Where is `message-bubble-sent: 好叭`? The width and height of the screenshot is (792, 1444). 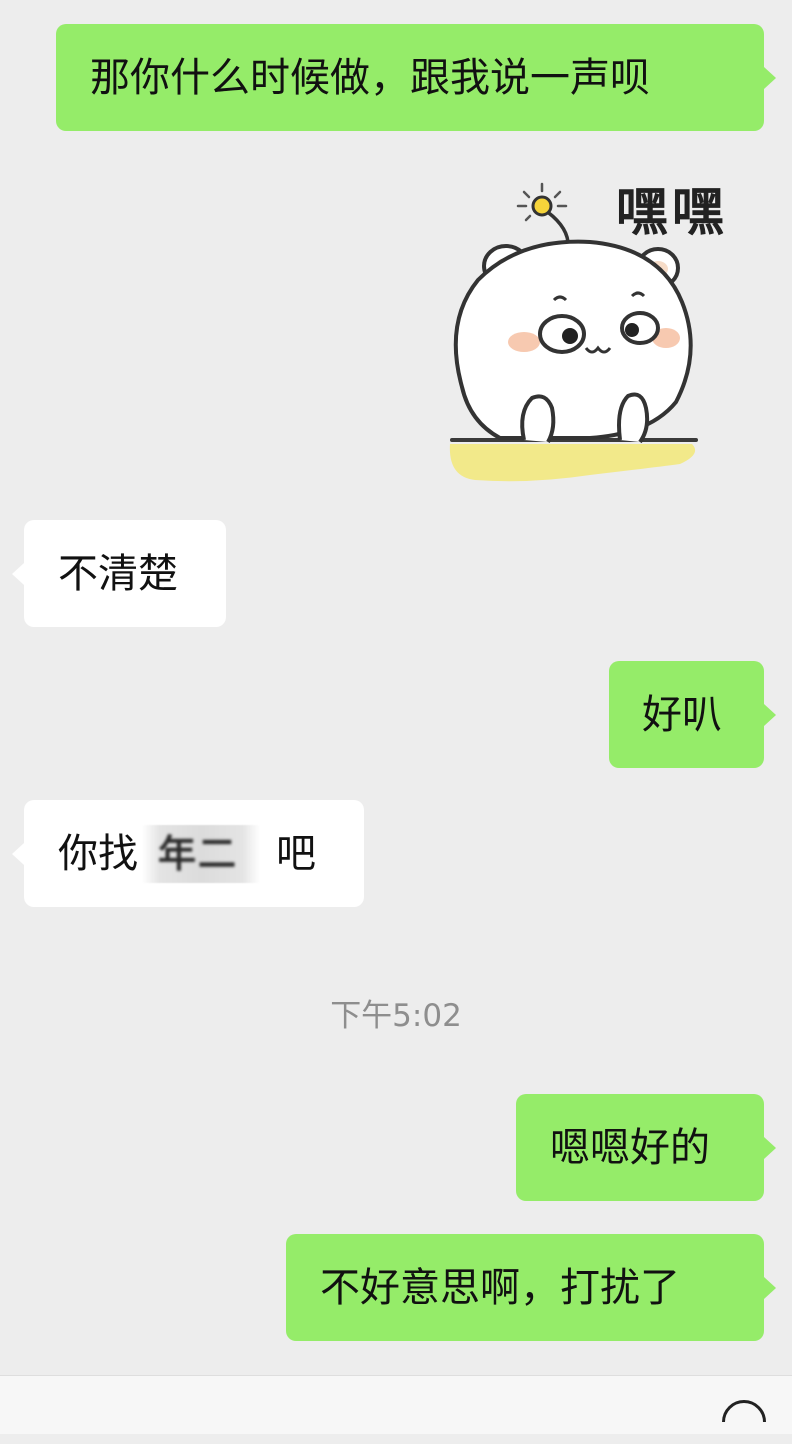 message-bubble-sent: 好叭 is located at coordinates (692, 714).